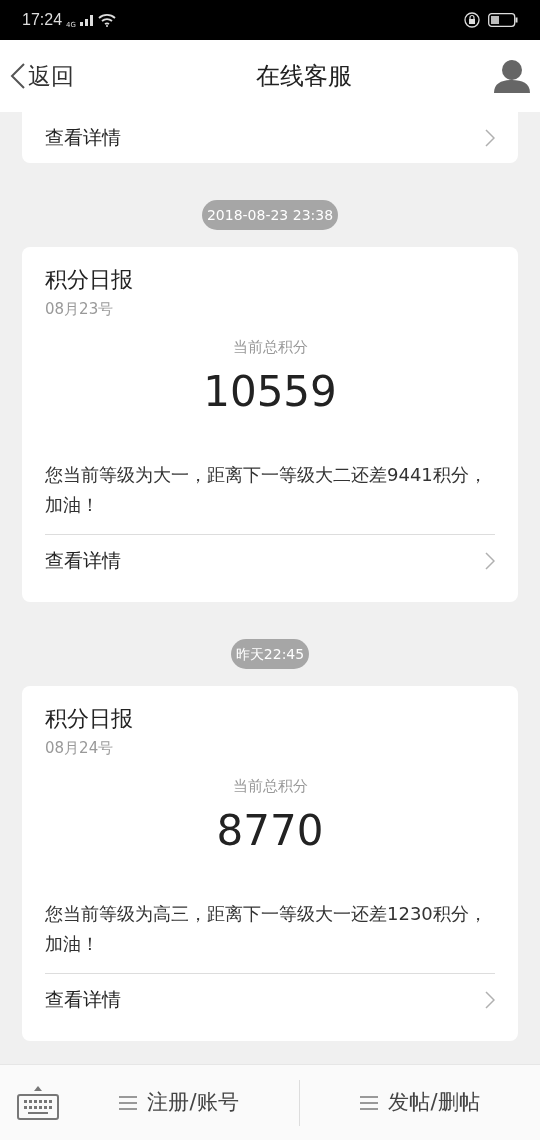 This screenshot has width=540, height=1140. Describe the element at coordinates (472, 20) in the screenshot. I see `rotation-lock-icon` at that location.